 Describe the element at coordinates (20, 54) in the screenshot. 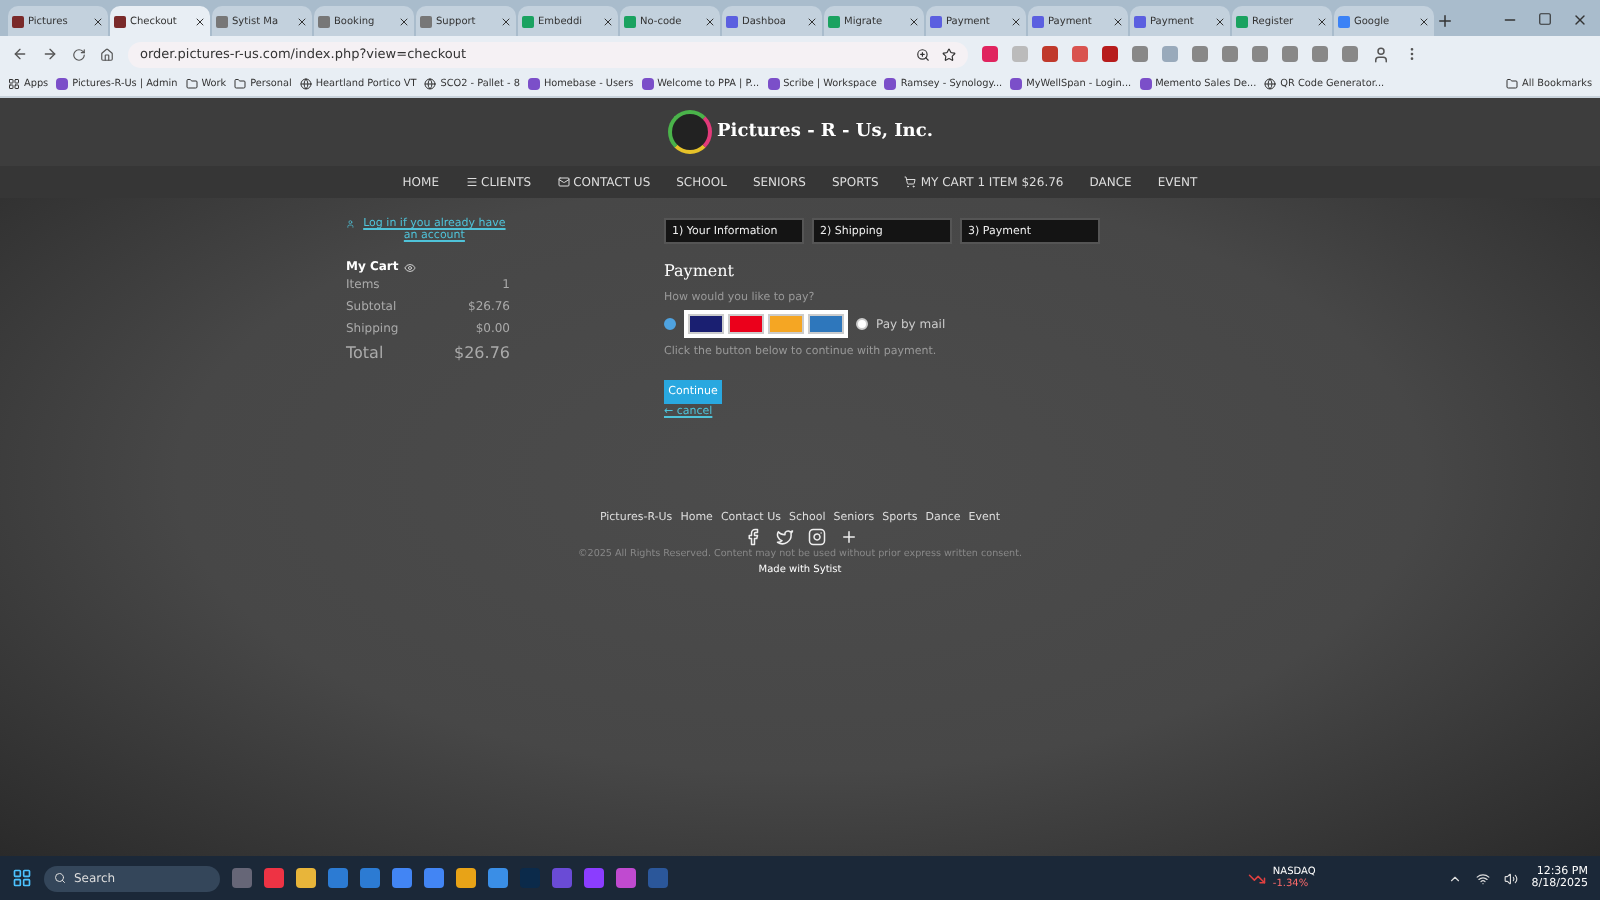

I see `back-icon` at that location.